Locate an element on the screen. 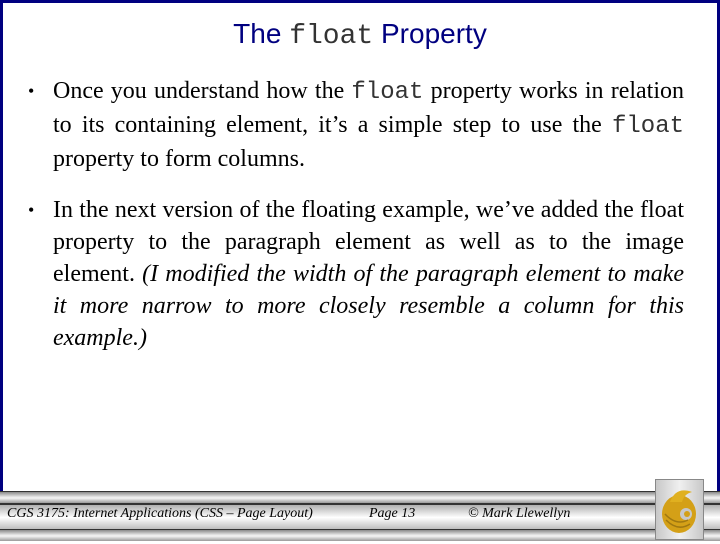 The height and width of the screenshot is (544, 720). footer-bar-bottom is located at coordinates (360, 535).